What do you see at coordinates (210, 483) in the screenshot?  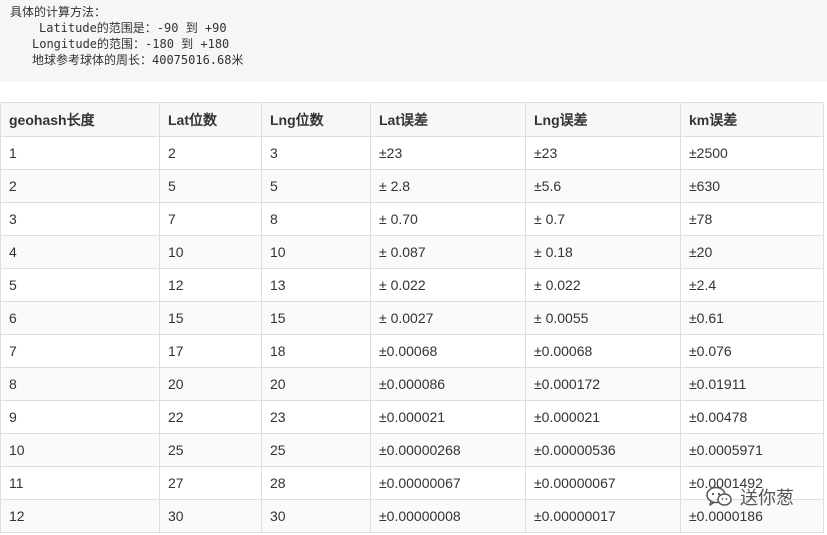 I see `cell-lat-bits: 27` at bounding box center [210, 483].